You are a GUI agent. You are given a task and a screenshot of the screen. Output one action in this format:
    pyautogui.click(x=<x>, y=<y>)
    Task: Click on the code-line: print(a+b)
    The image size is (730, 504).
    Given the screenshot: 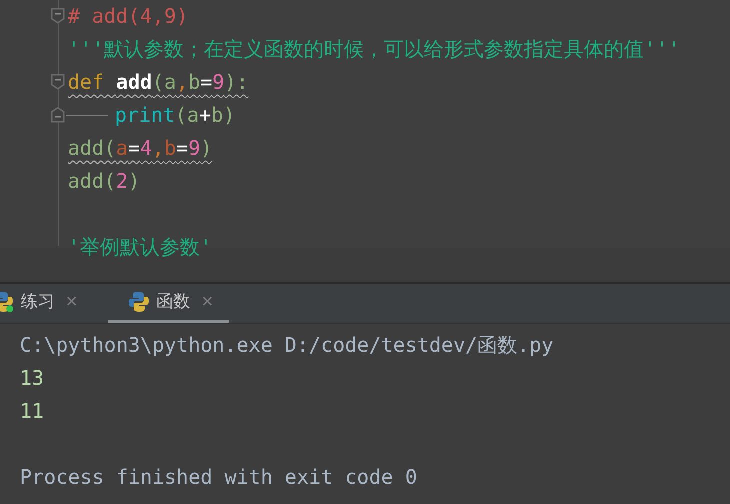 What is the action you would take?
    pyautogui.click(x=175, y=115)
    